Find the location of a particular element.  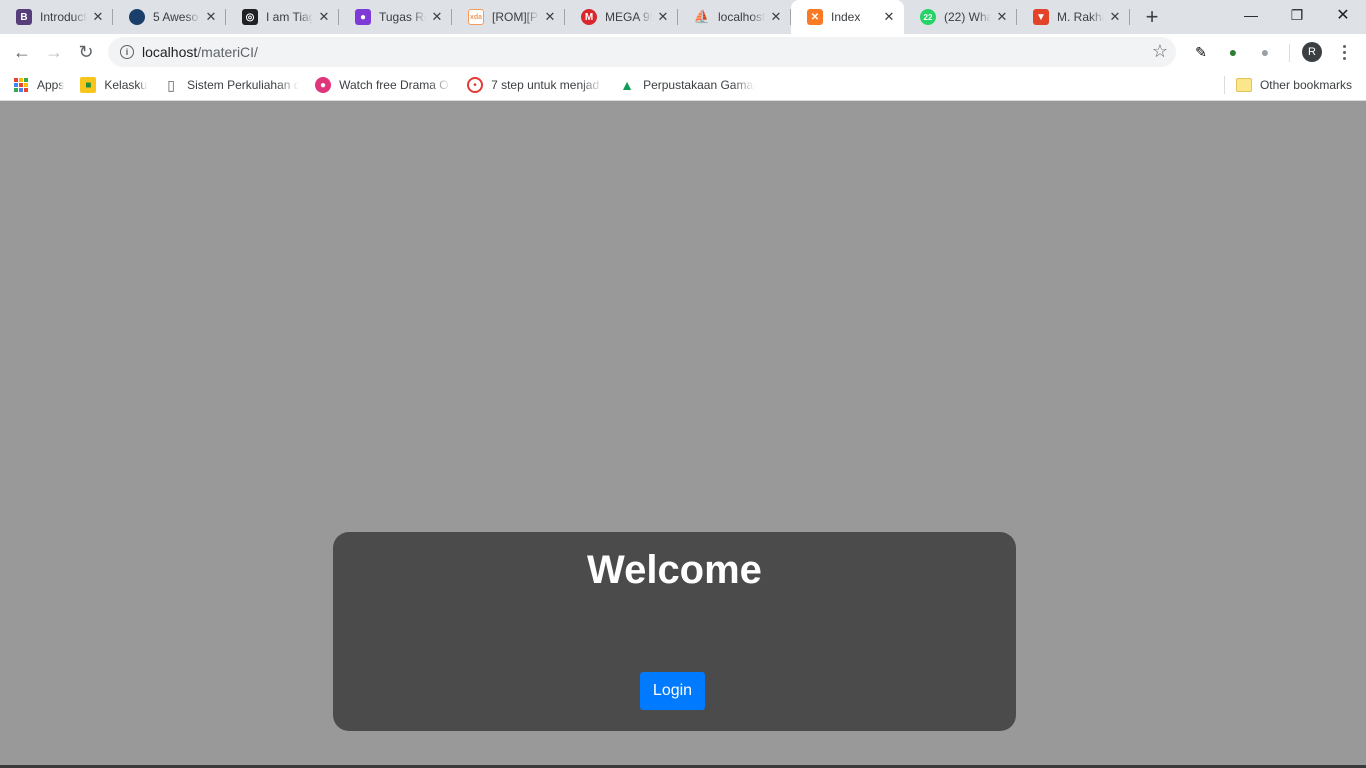

minimize-button: — is located at coordinates (1251, 15).